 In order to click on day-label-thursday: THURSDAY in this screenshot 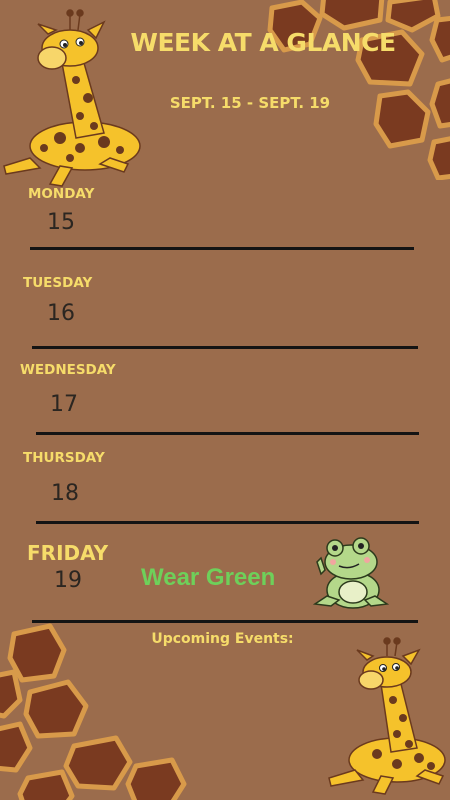, I will do `click(64, 458)`.